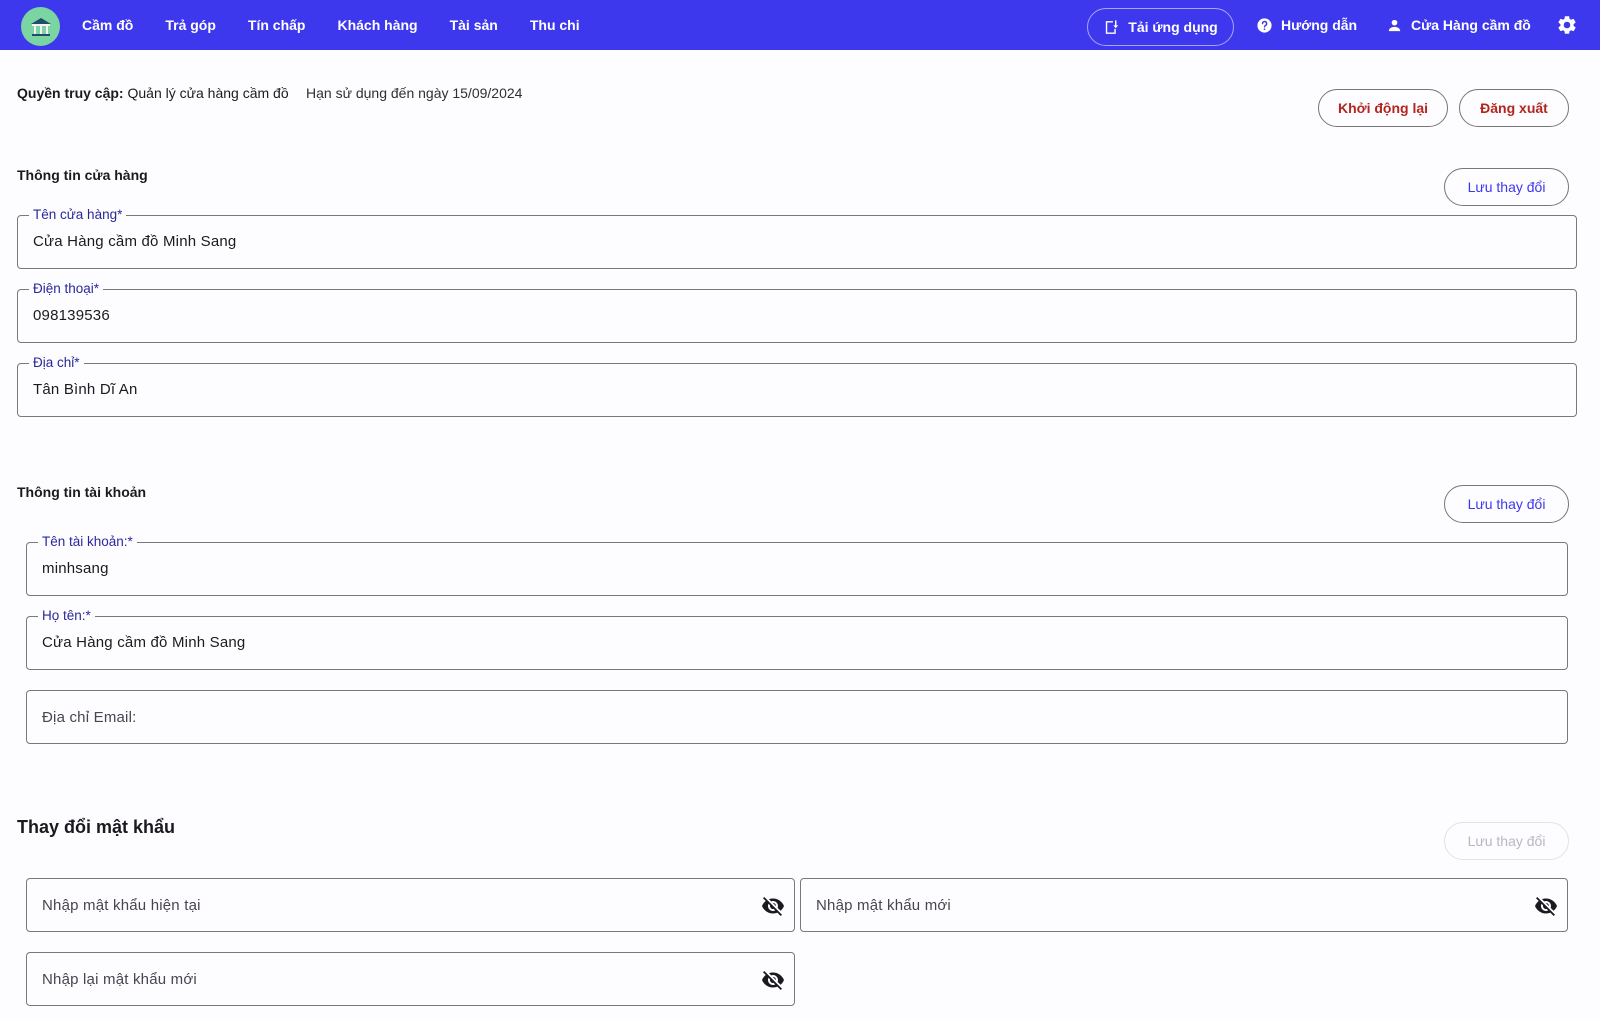 The height and width of the screenshot is (1020, 1600). I want to click on store-name-value: Cửa Hàng cầm đồ Minh Sang, so click(135, 241).